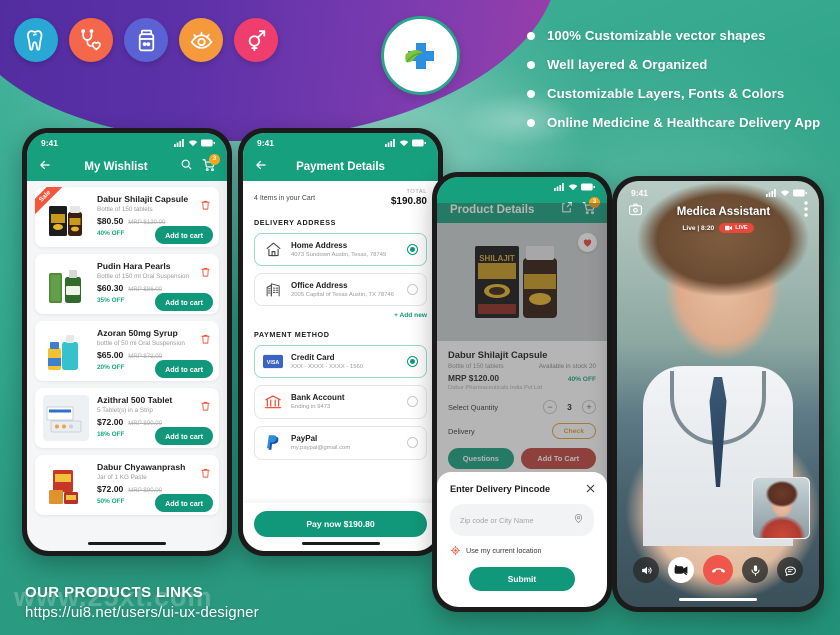 The height and width of the screenshot is (635, 840). Describe the element at coordinates (285, 198) in the screenshot. I see `cart-item-count: 4 Items in your Cart` at that location.